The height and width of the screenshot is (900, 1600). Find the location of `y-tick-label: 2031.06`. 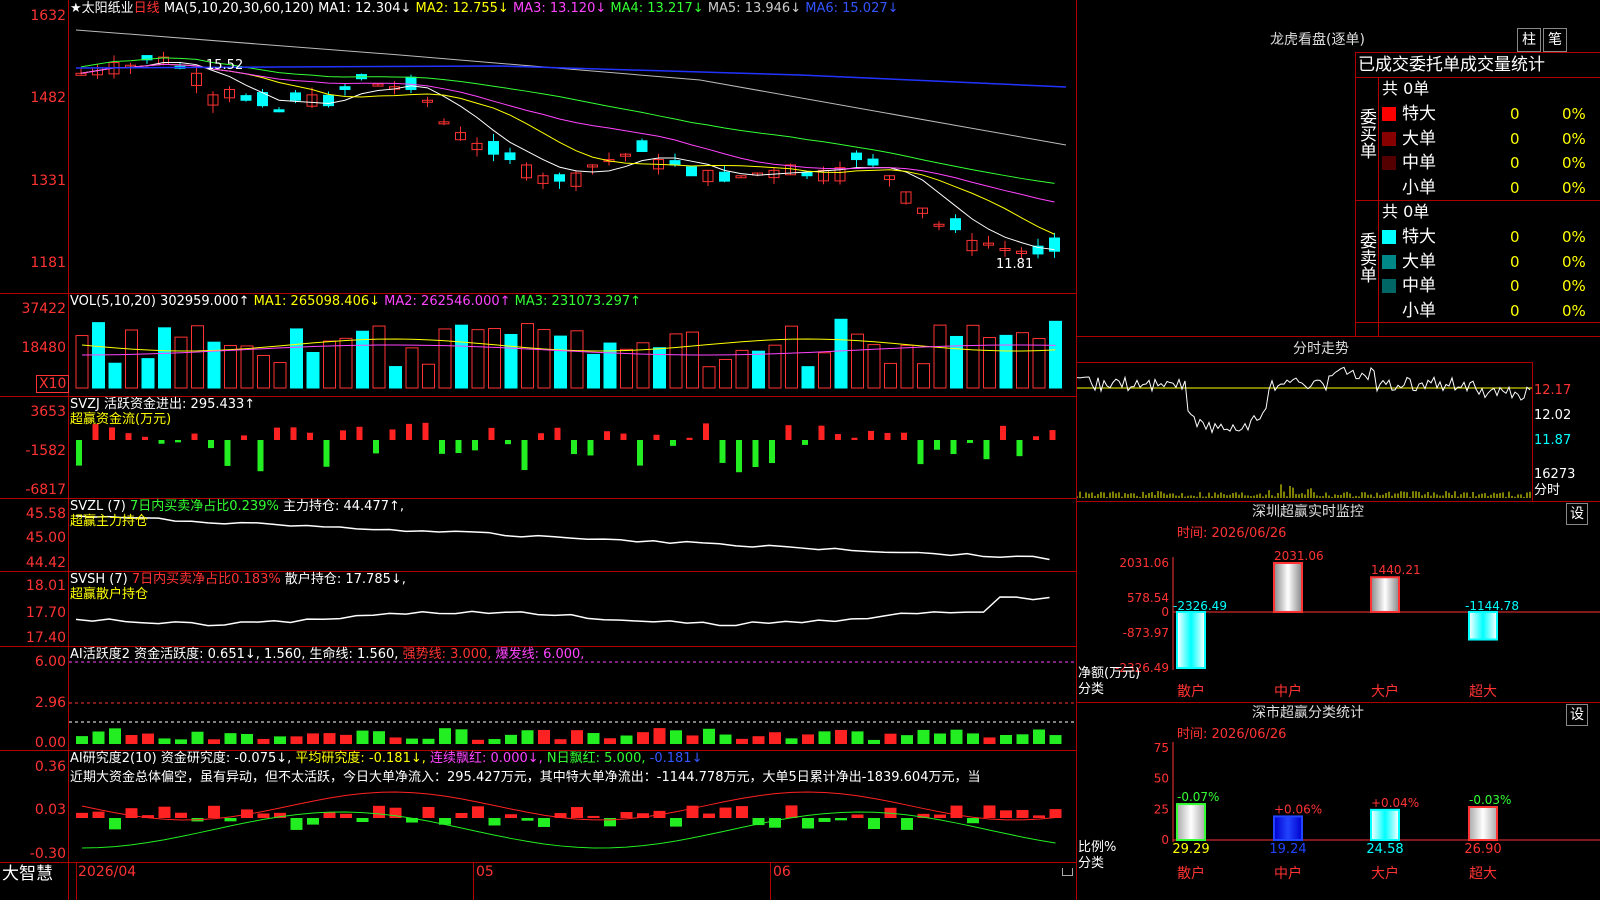

y-tick-label: 2031.06 is located at coordinates (1144, 563).